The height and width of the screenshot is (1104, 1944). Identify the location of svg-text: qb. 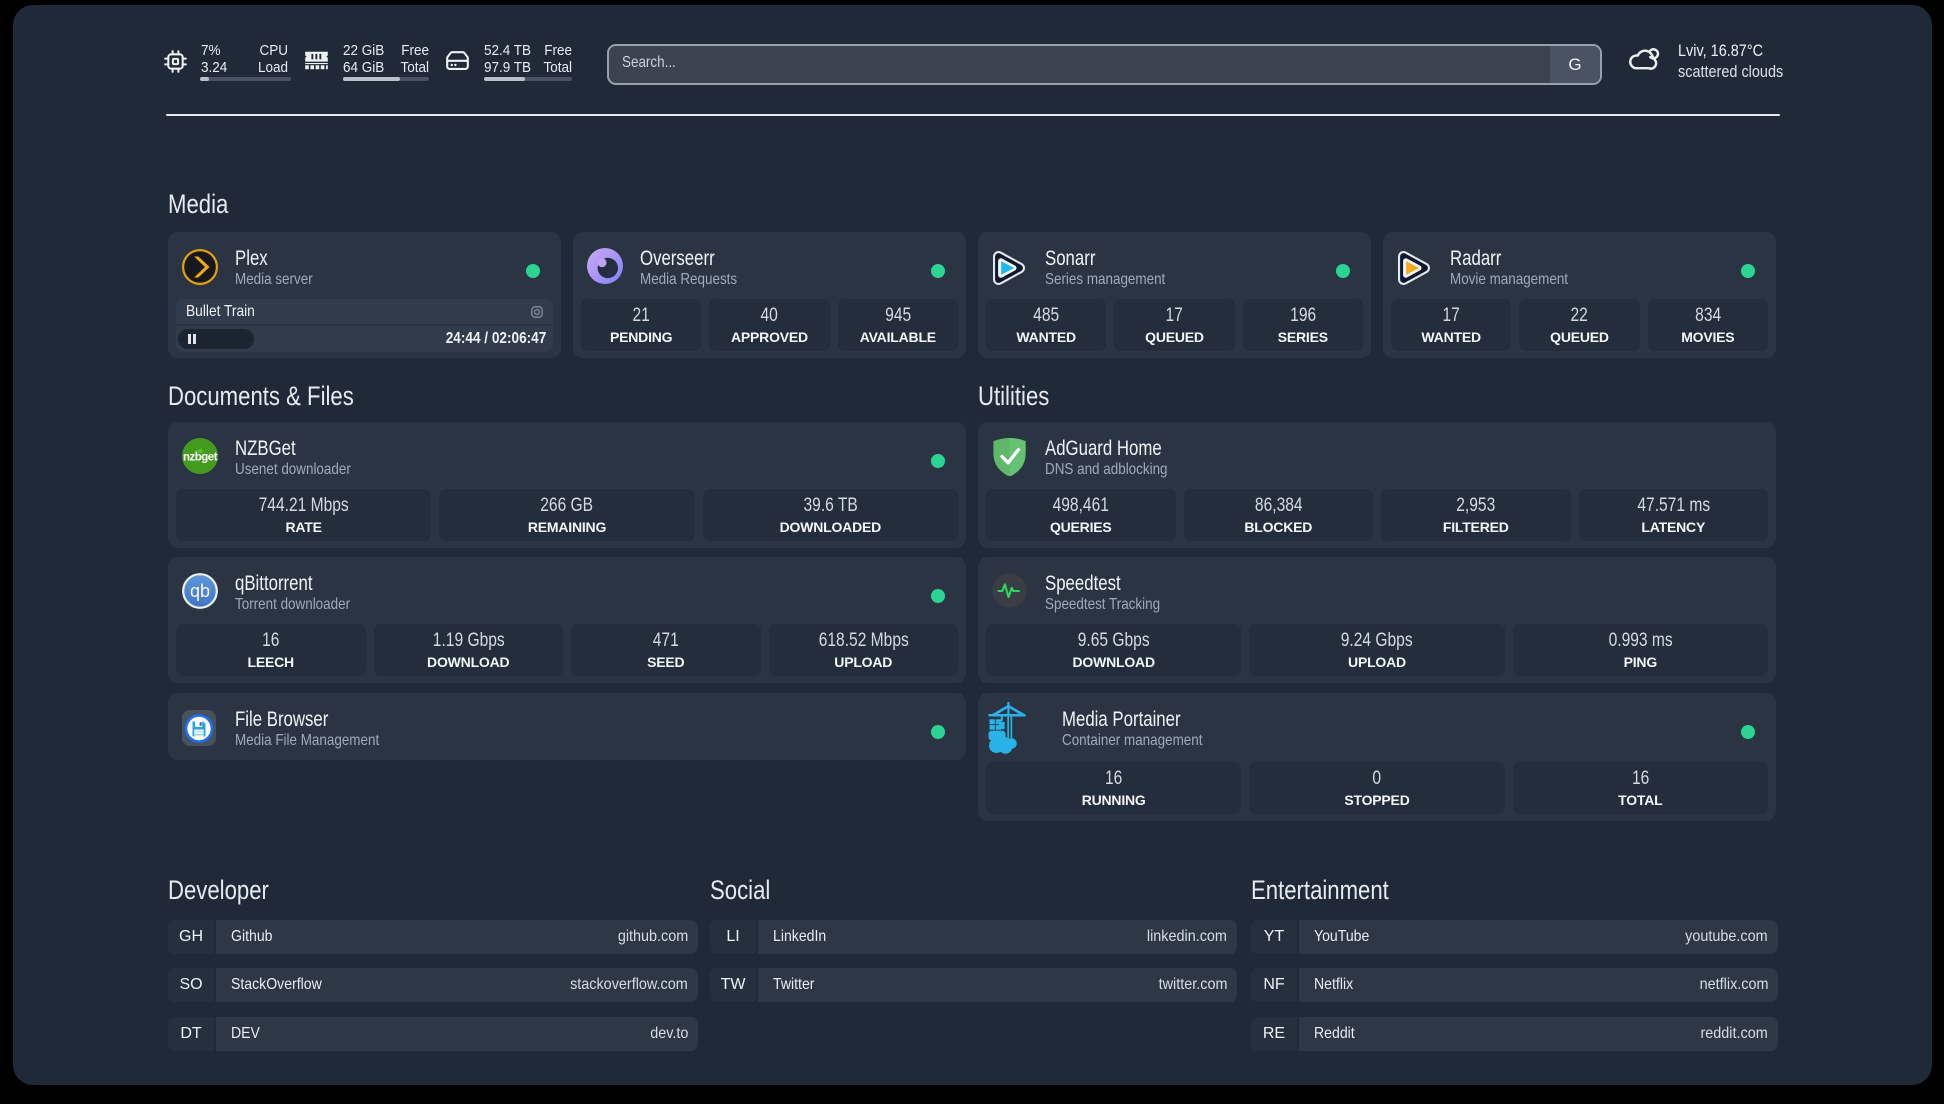
(200, 591).